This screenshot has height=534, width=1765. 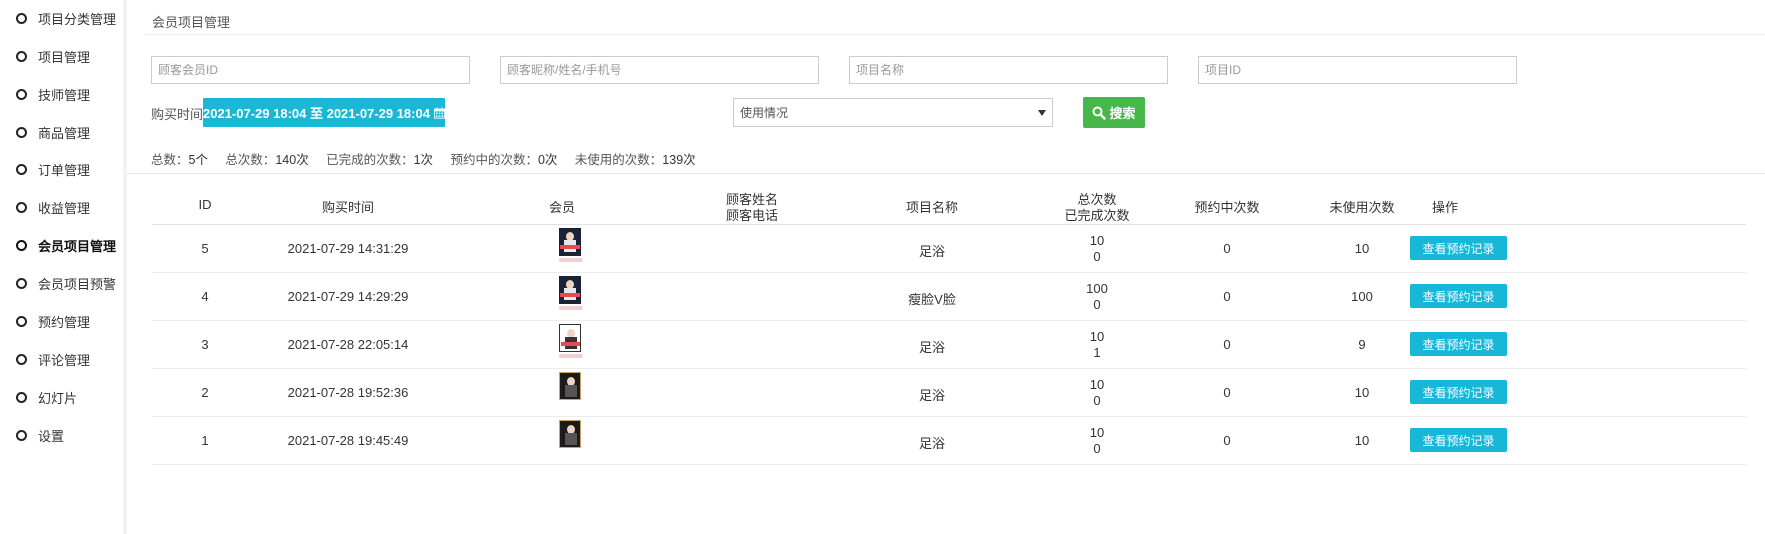 What do you see at coordinates (77, 246) in the screenshot?
I see `sidebar-item-label: 会员项目管理` at bounding box center [77, 246].